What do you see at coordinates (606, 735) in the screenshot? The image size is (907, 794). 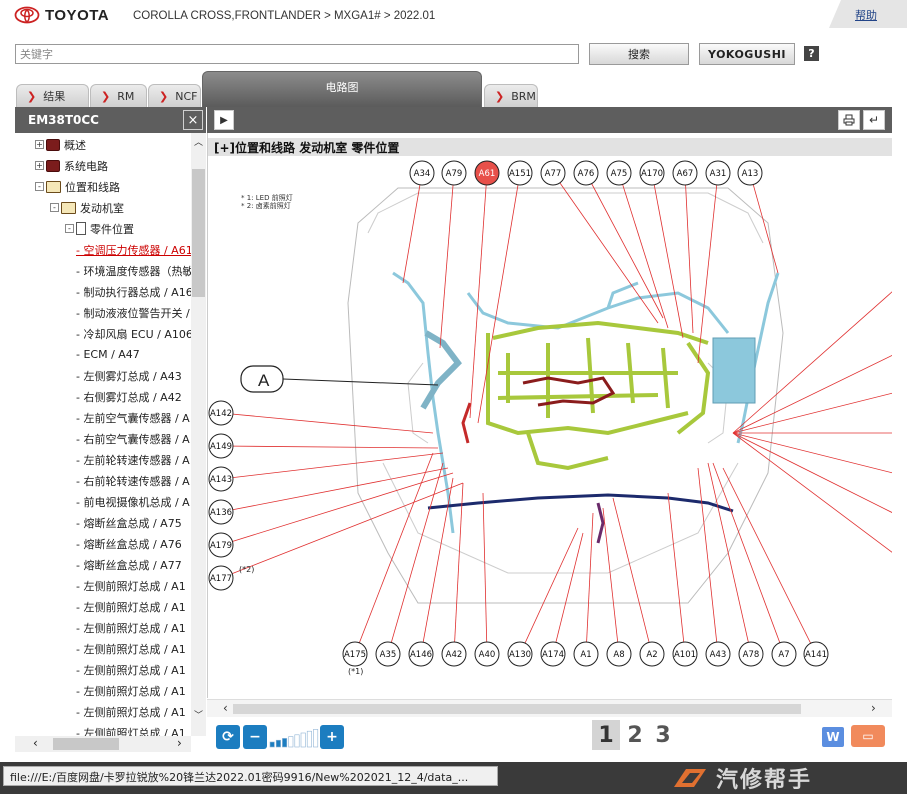 I see `page-1-button: 1` at bounding box center [606, 735].